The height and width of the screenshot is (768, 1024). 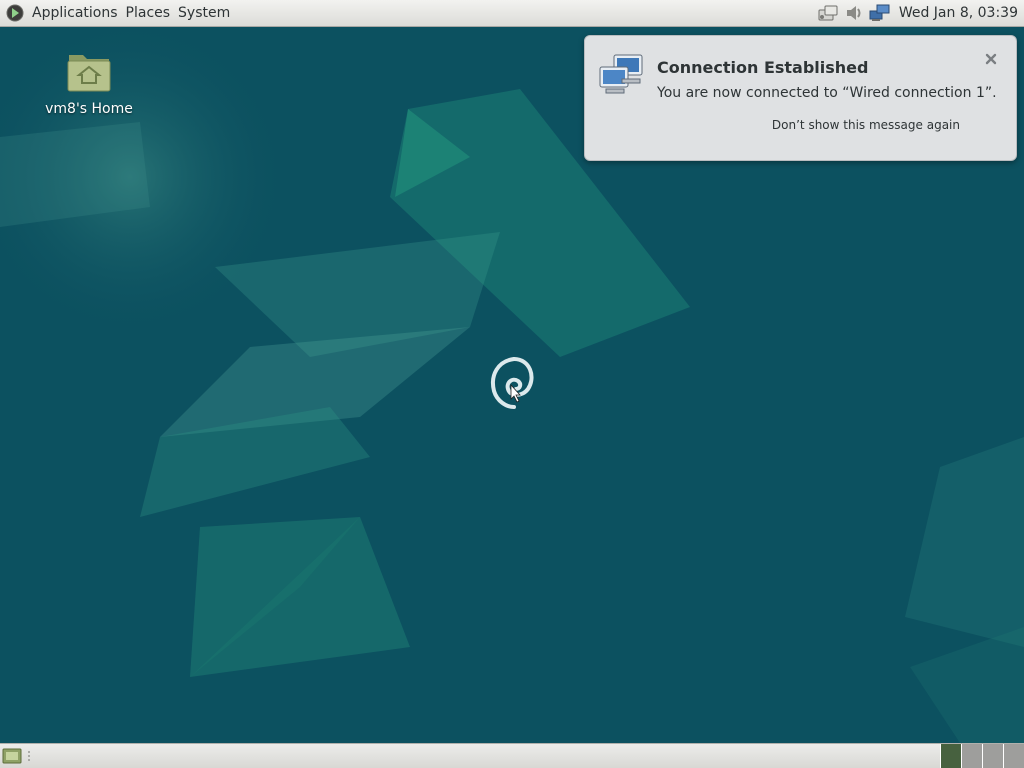 I want to click on volume-icon, so click(x=854, y=13).